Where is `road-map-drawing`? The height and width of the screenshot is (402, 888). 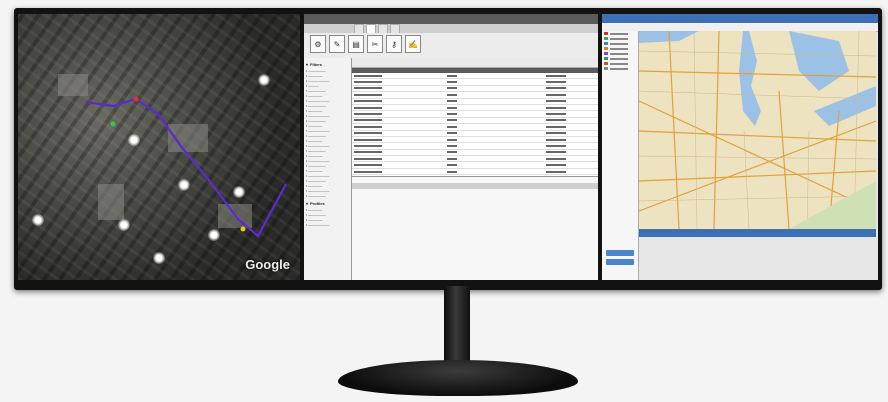 road-map-drawing is located at coordinates (757, 130).